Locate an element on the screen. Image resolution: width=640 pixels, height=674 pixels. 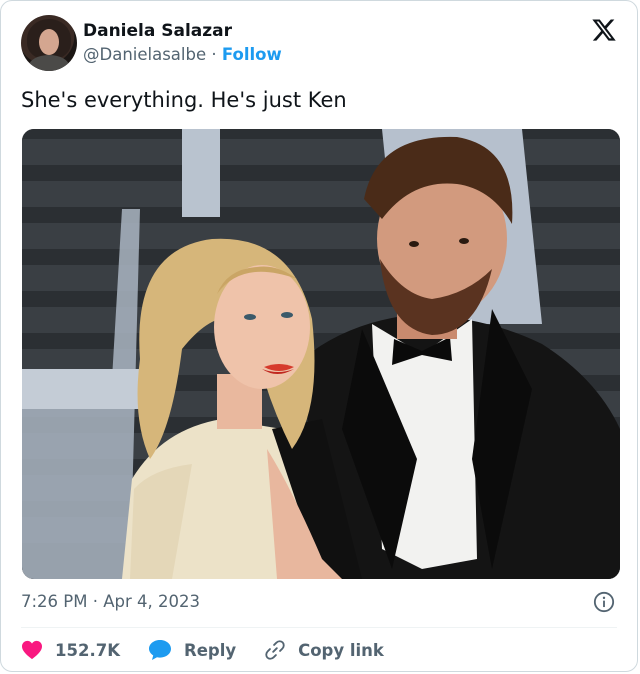
reply-button: Reply is located at coordinates (192, 650).